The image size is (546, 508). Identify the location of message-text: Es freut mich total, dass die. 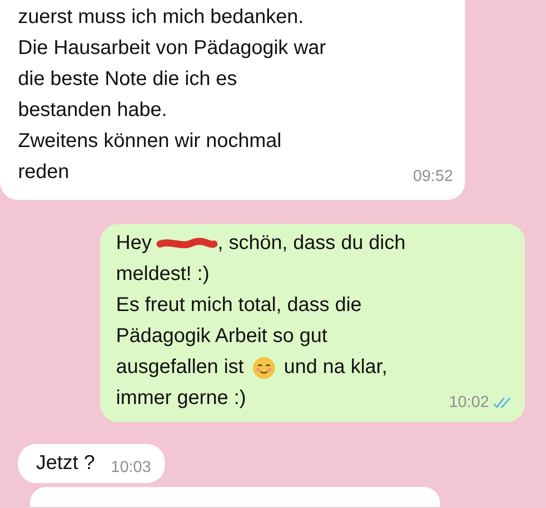
(239, 305).